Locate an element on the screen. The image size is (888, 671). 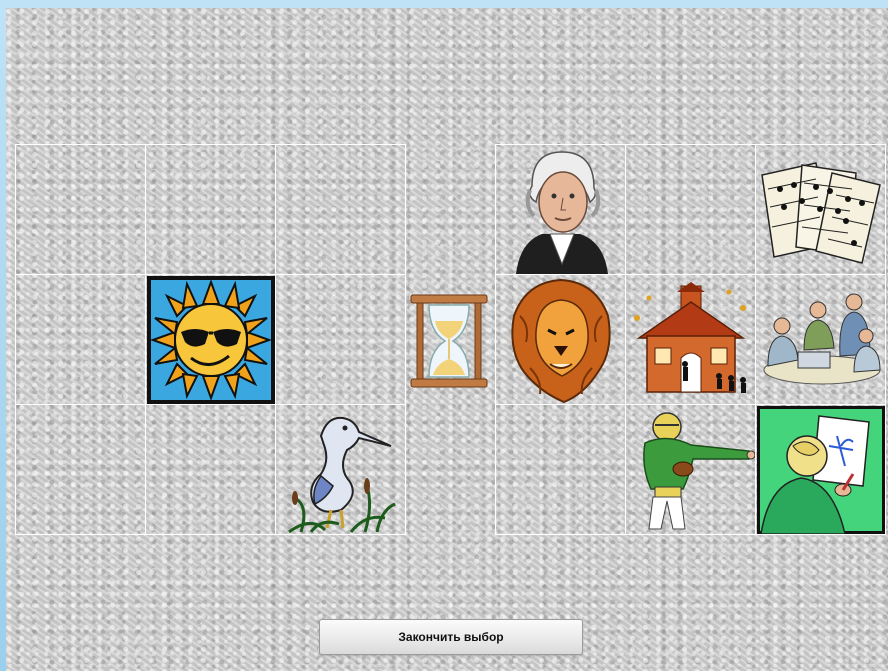
child-drawing-icon is located at coordinates (820, 469).